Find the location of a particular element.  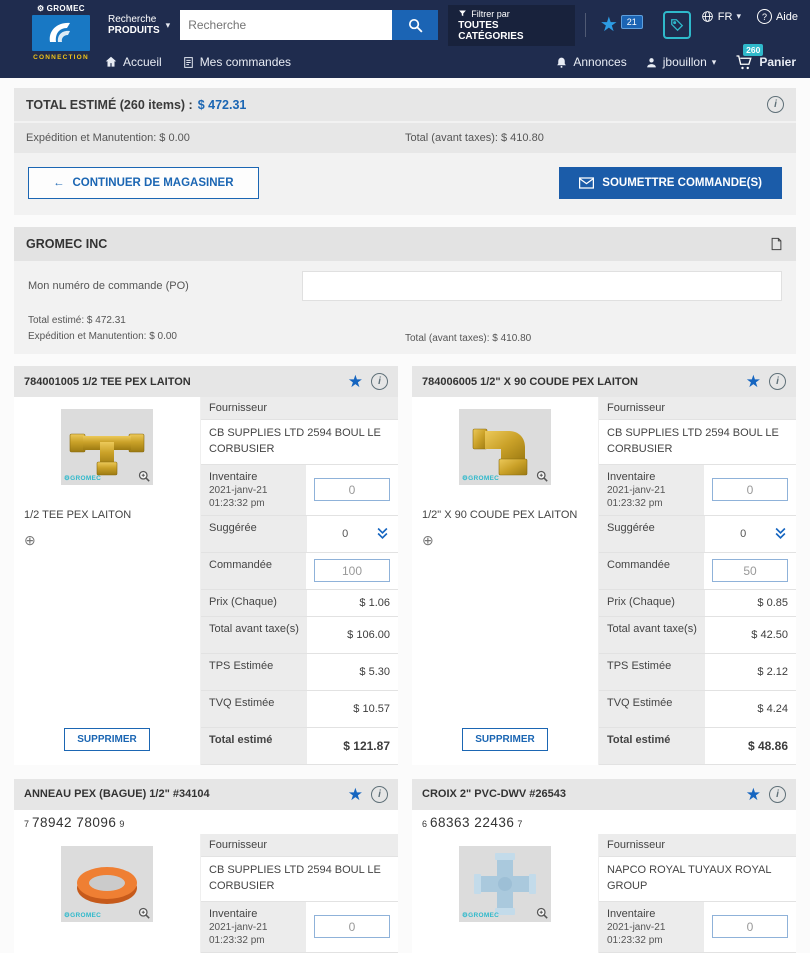

product-name: 1/2" X 90 COUDE PEX LAITON is located at coordinates (500, 515).